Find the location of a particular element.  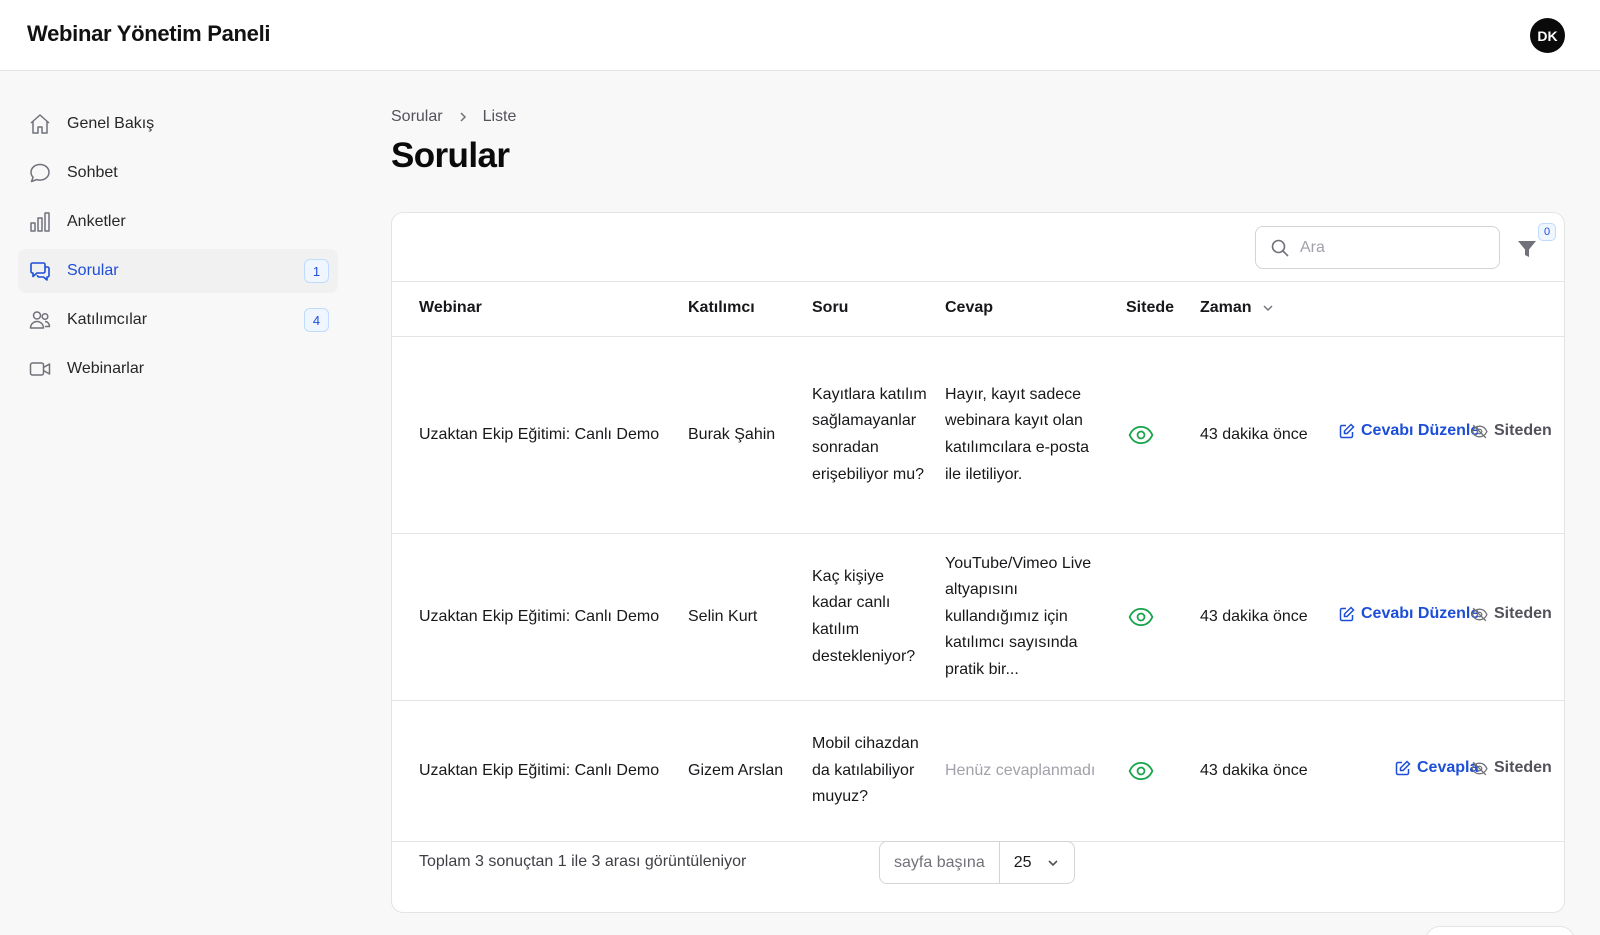

sidebar-item-chat: Sohbet is located at coordinates (178, 173).